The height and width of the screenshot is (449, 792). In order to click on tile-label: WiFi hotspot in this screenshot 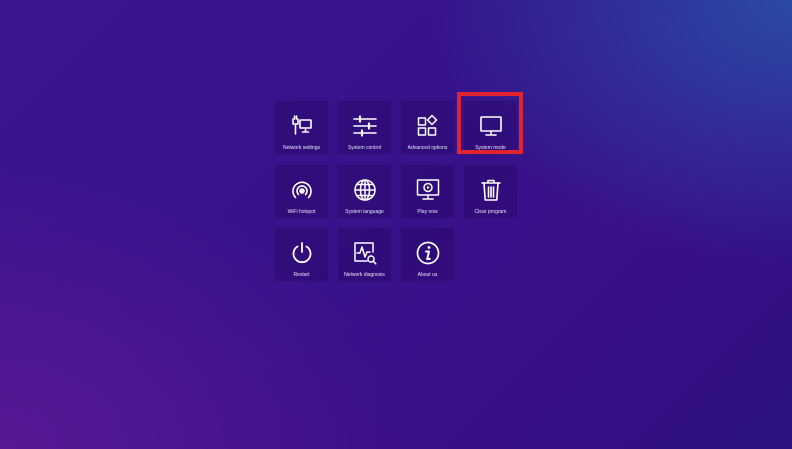, I will do `click(301, 212)`.